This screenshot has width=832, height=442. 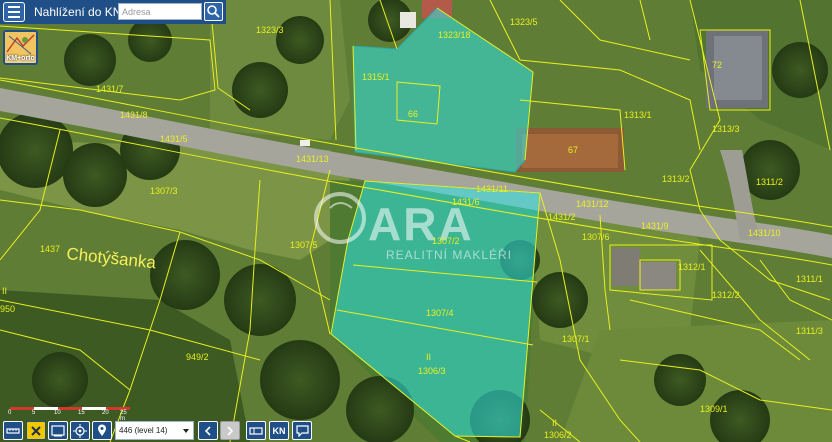 I want to click on parcel-label: 1307/5, so click(x=304, y=245).